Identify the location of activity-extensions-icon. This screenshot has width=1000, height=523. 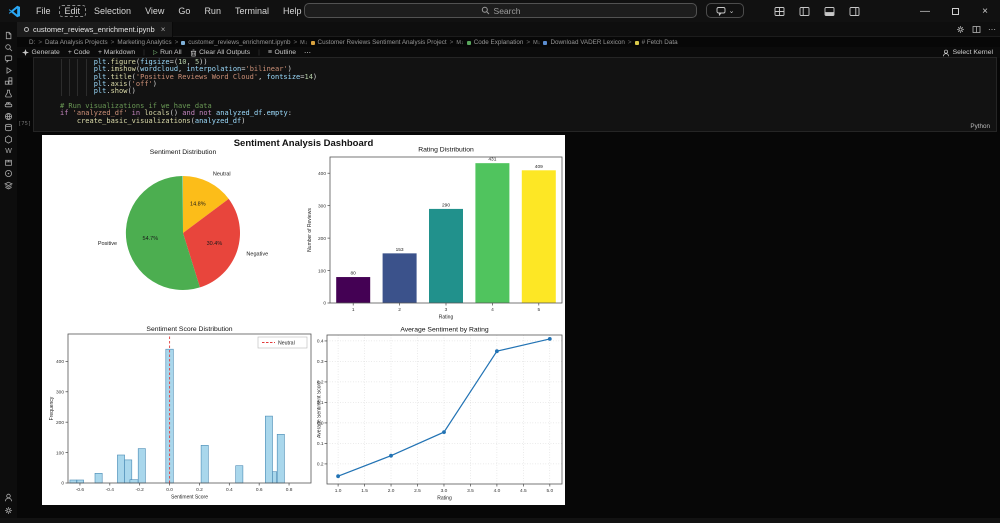
(8, 81).